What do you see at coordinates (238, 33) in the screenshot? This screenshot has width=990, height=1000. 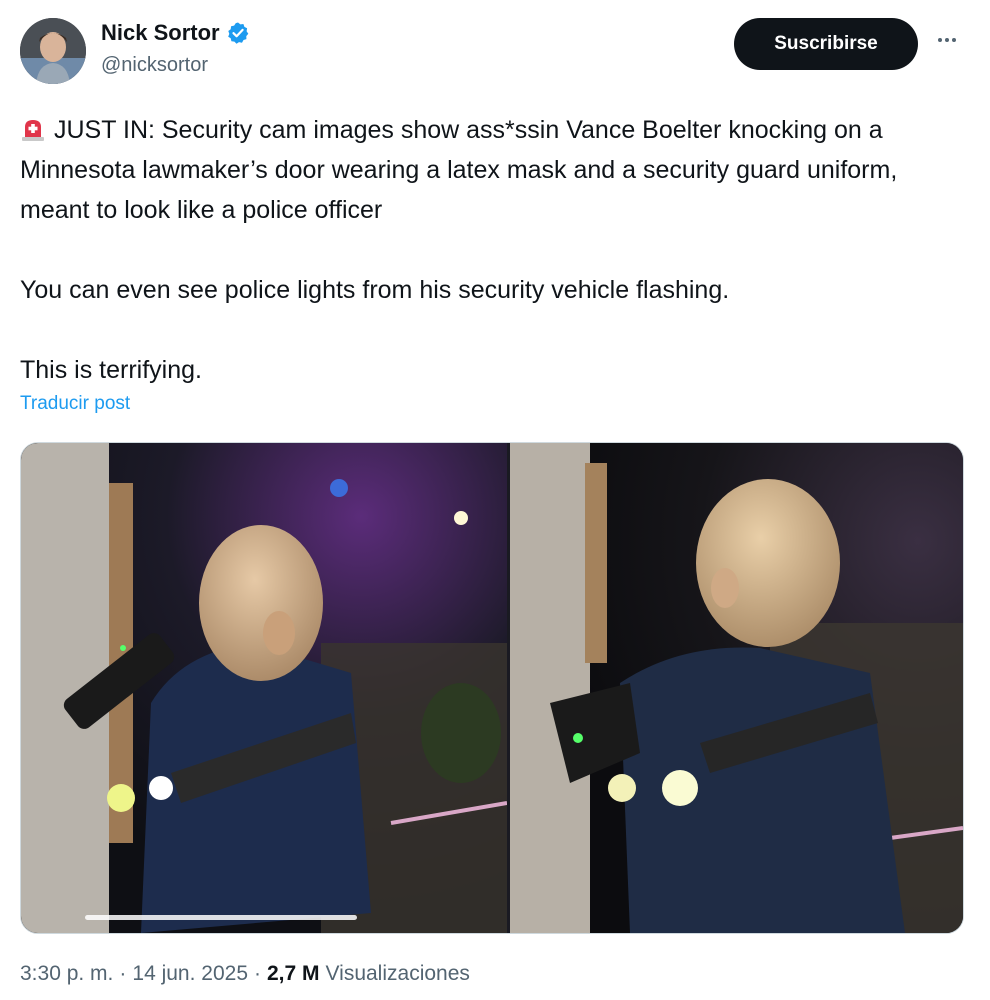 I see `verified-badge-icon` at bounding box center [238, 33].